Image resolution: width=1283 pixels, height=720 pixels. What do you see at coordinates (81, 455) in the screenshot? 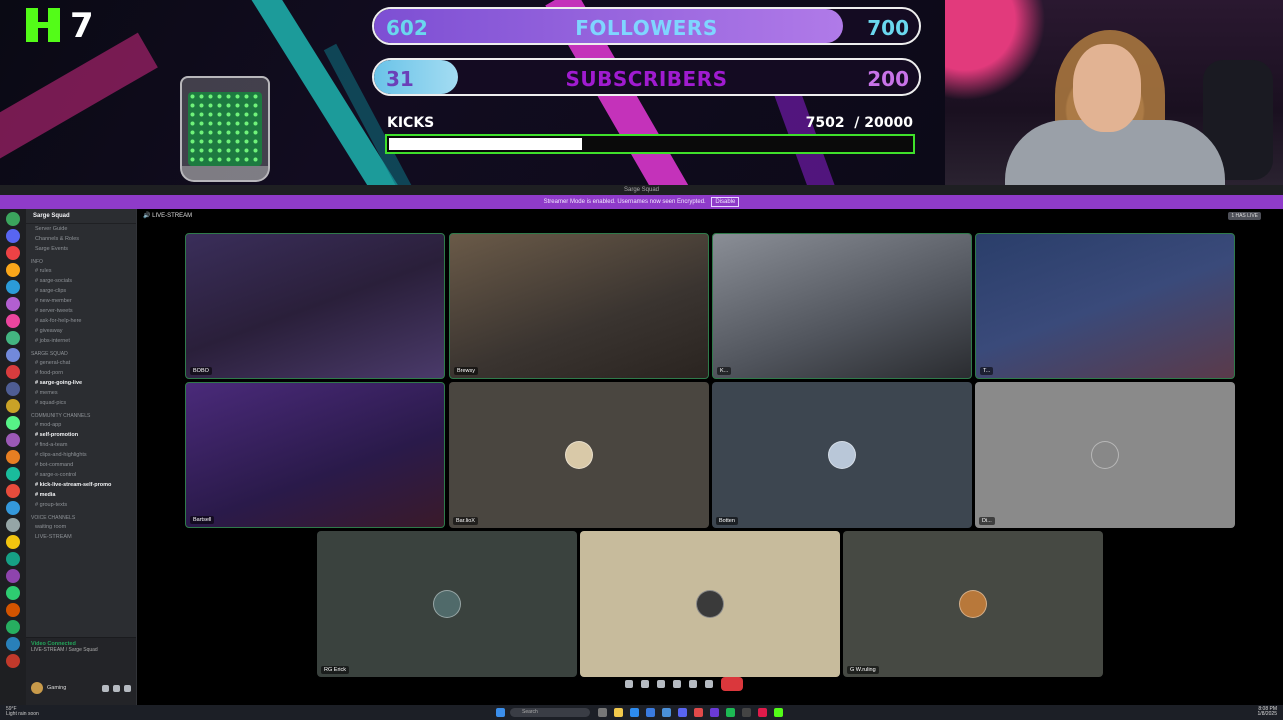
I see `channel-item: # clips-and-highlights` at bounding box center [81, 455].